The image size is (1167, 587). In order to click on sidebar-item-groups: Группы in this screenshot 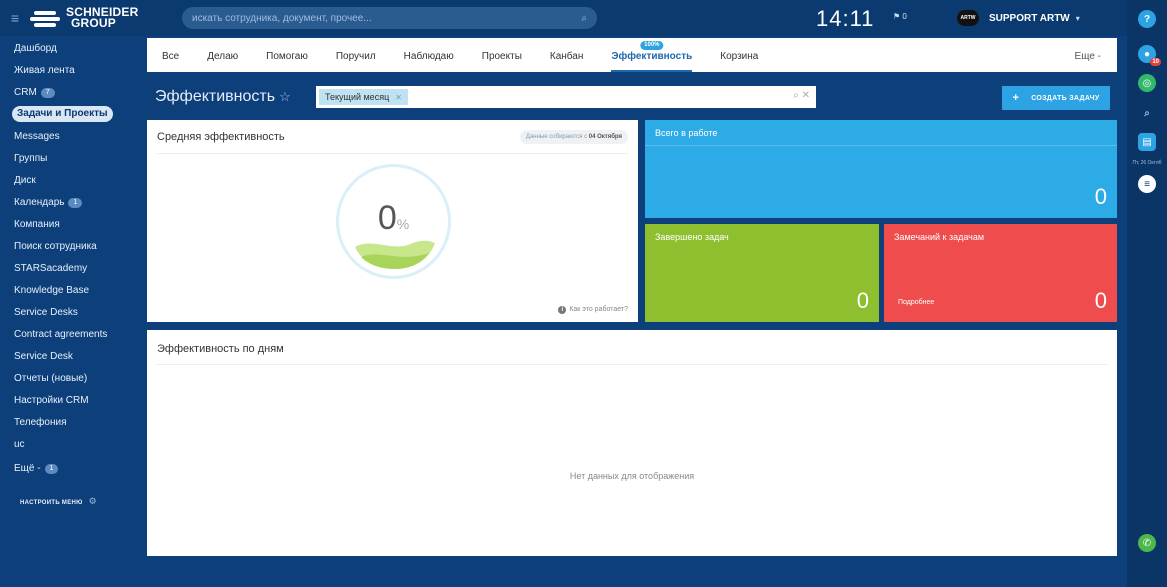, I will do `click(30, 159)`.